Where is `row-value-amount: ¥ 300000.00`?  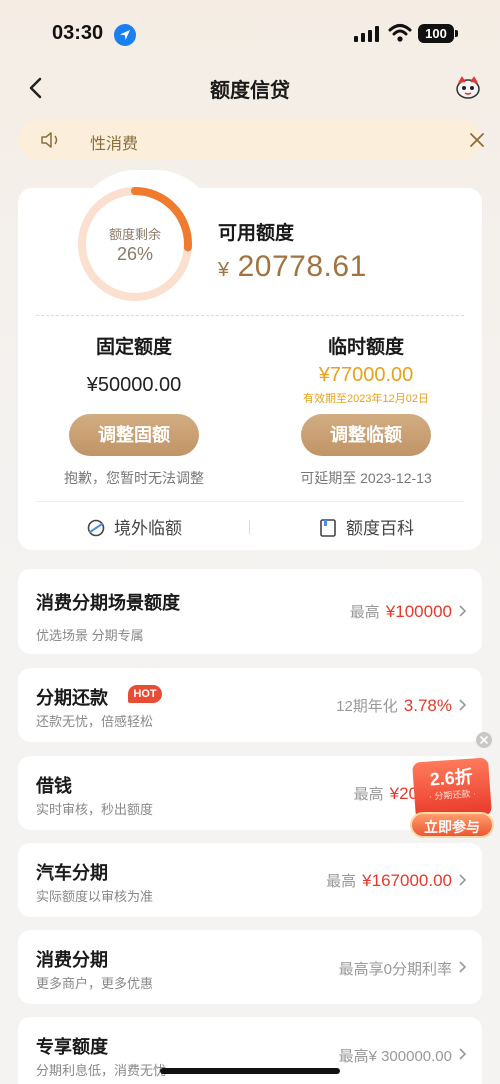
row-value-amount: ¥ 300000.00 is located at coordinates (410, 1056).